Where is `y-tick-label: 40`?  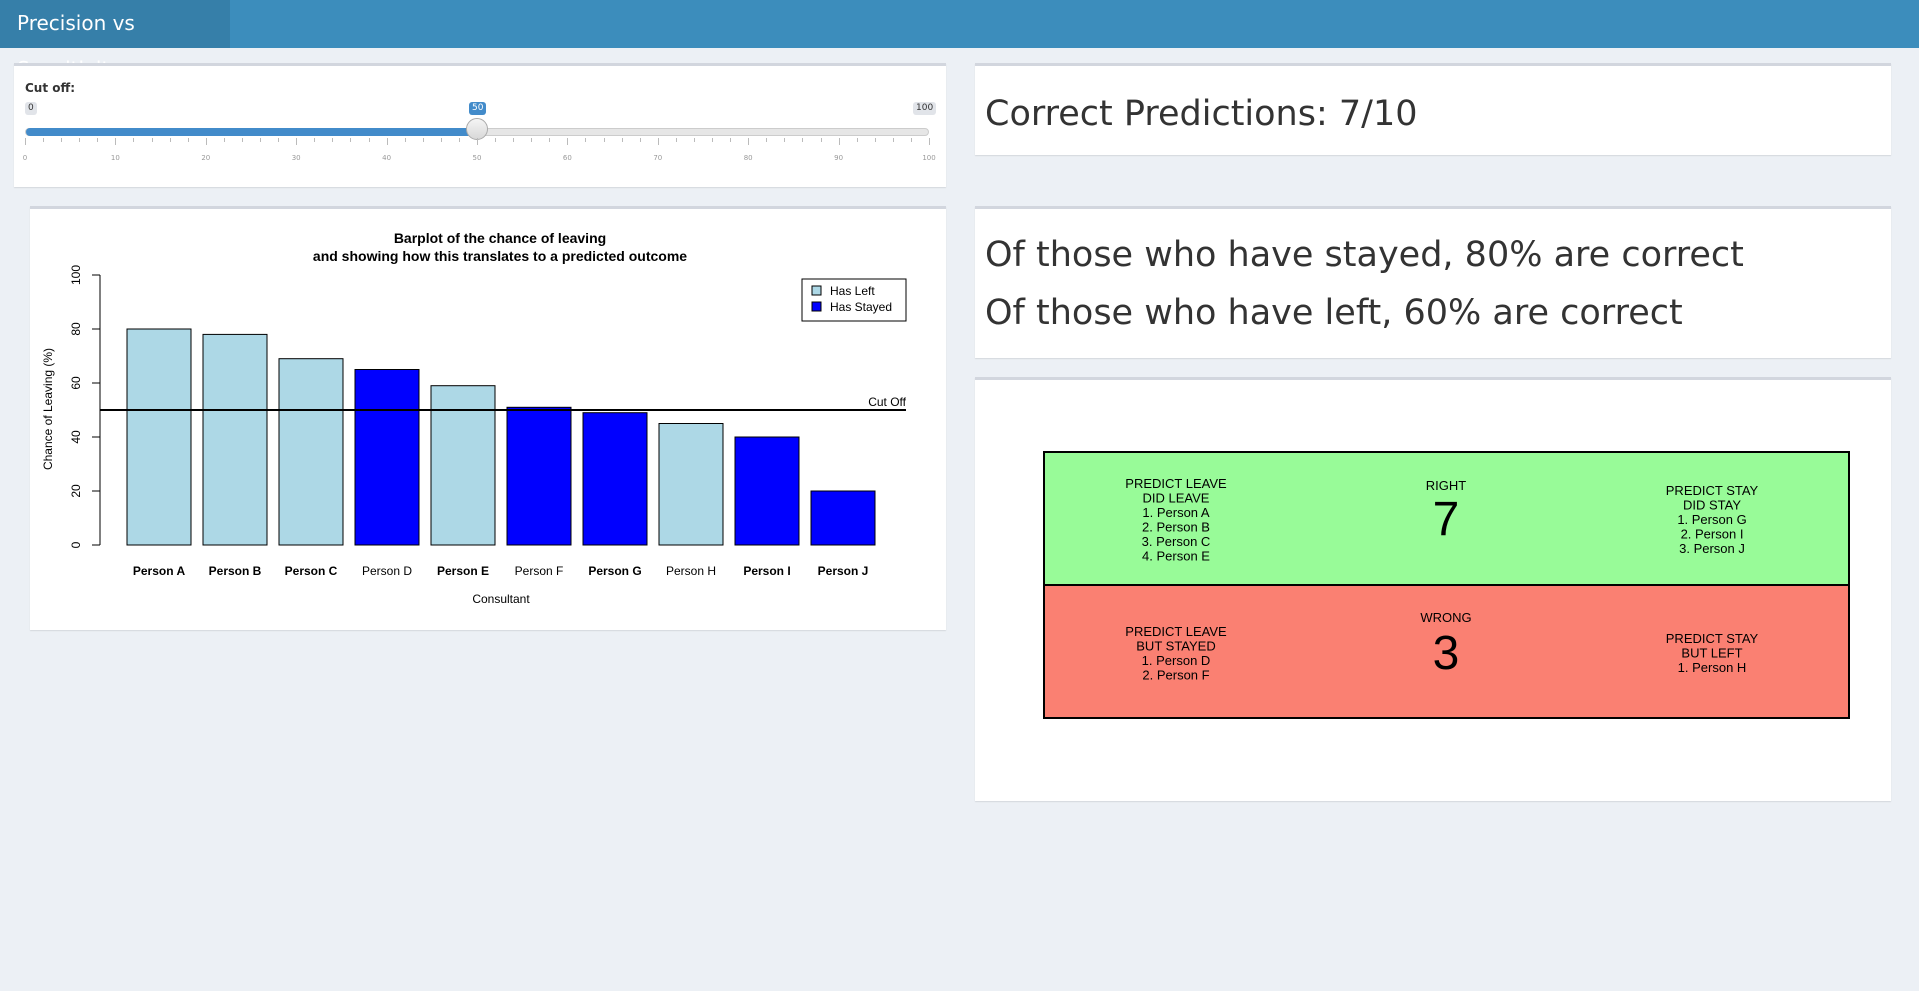
y-tick-label: 40 is located at coordinates (76, 437).